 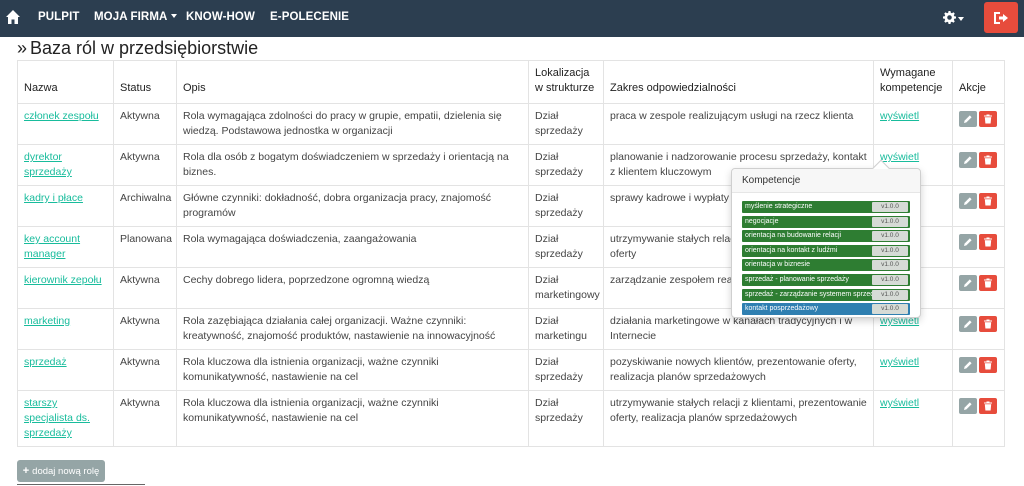 I want to click on cell-name: dyrektor sprzedaży, so click(x=65, y=165).